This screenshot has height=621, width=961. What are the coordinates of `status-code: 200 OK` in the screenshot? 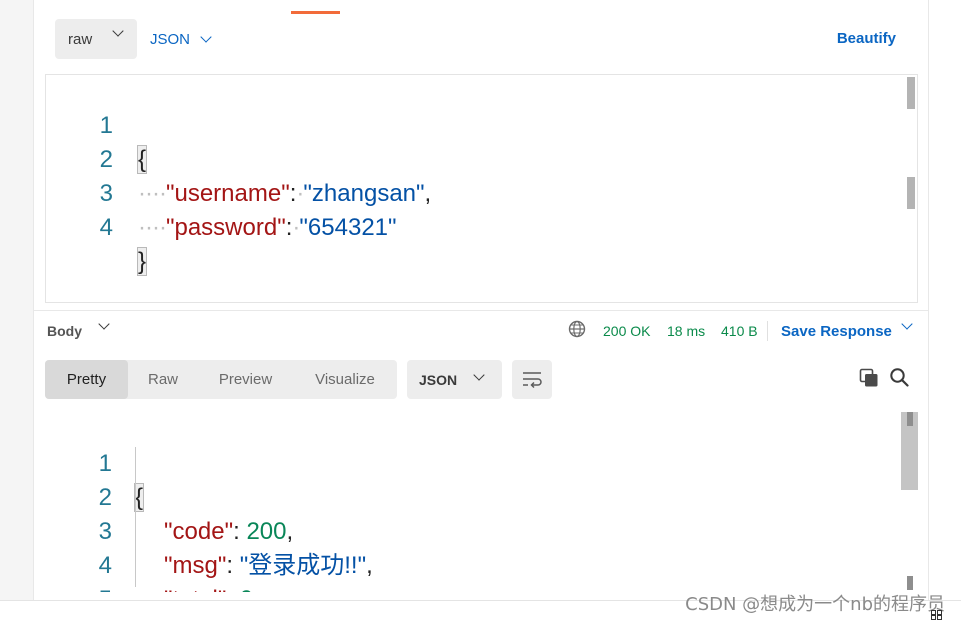 It's located at (626, 331).